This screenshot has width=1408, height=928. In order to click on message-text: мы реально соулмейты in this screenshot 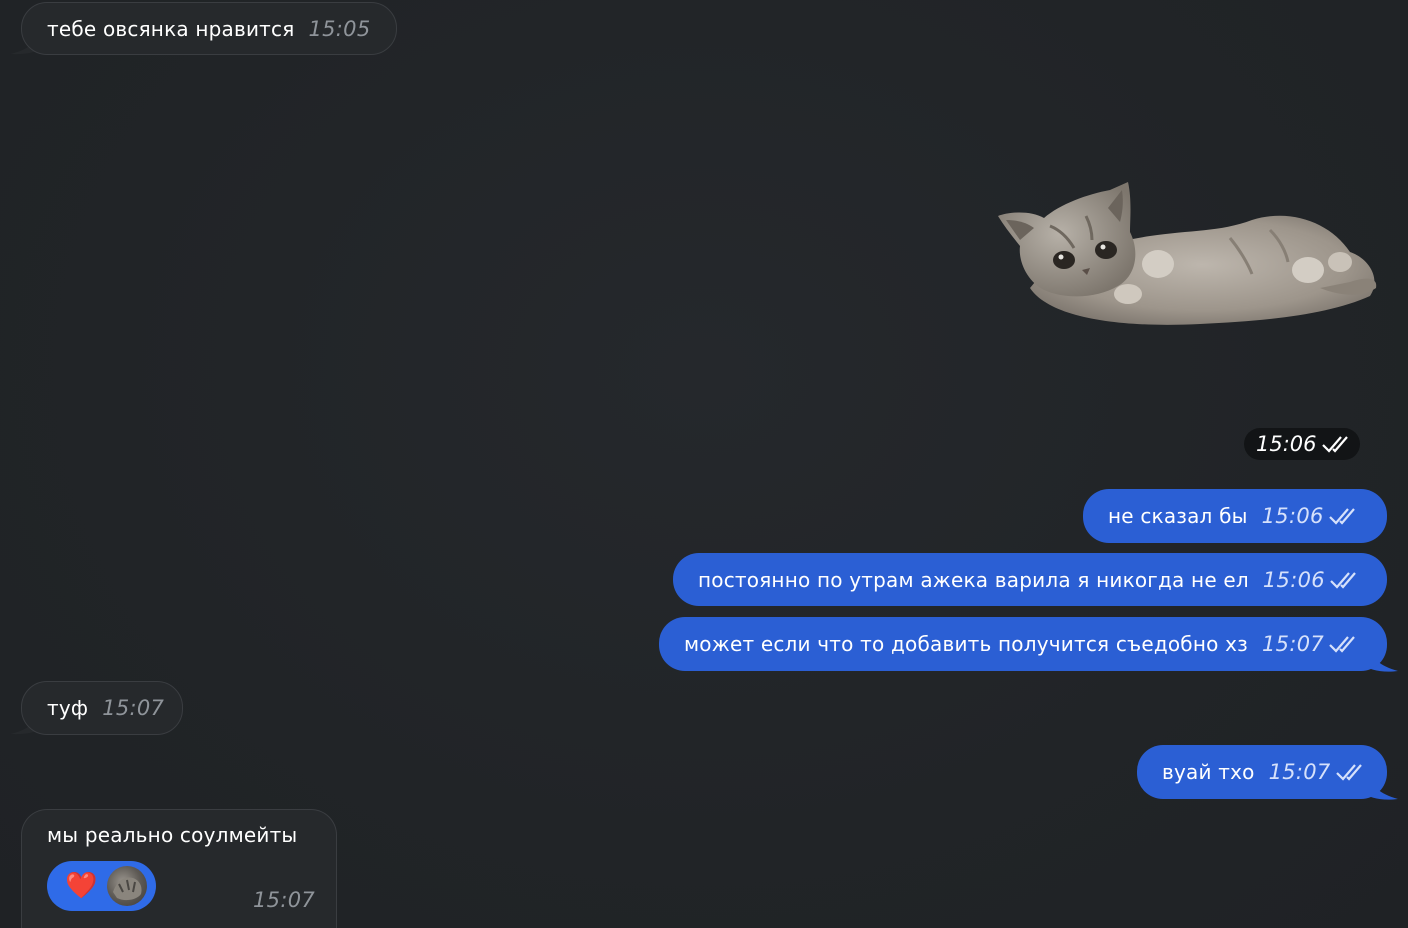, I will do `click(172, 835)`.